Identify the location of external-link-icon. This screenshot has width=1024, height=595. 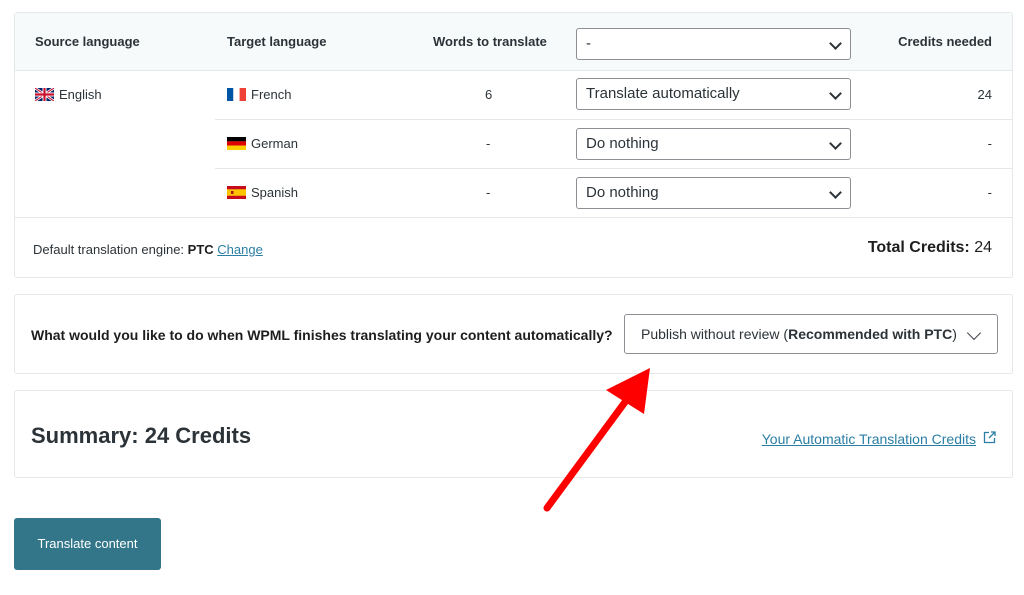
(989, 437).